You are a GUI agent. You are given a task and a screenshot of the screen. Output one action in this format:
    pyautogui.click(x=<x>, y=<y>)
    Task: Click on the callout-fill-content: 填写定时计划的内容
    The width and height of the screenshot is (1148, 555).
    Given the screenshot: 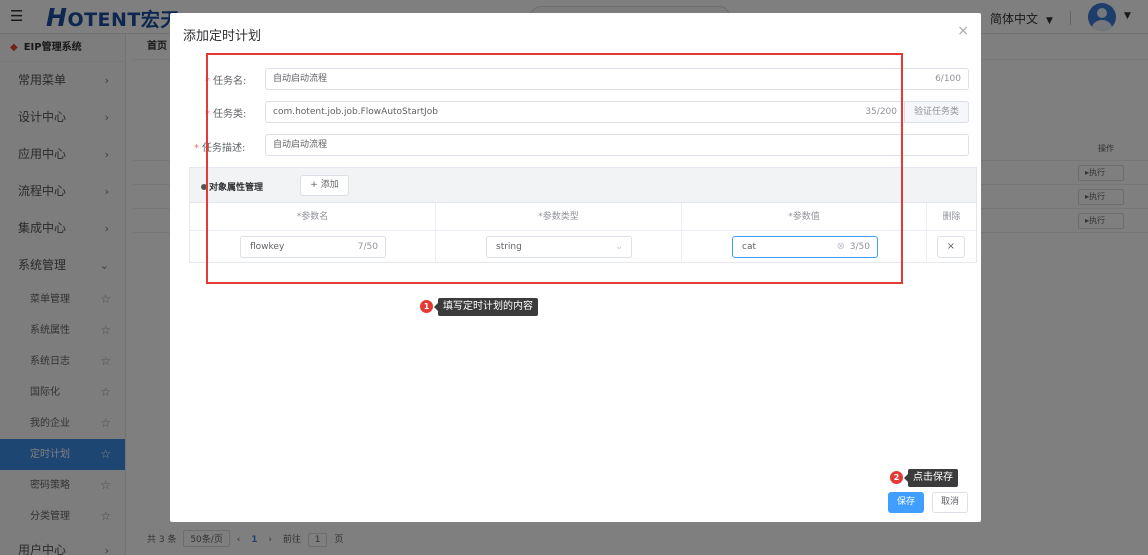 What is the action you would take?
    pyautogui.click(x=486, y=307)
    